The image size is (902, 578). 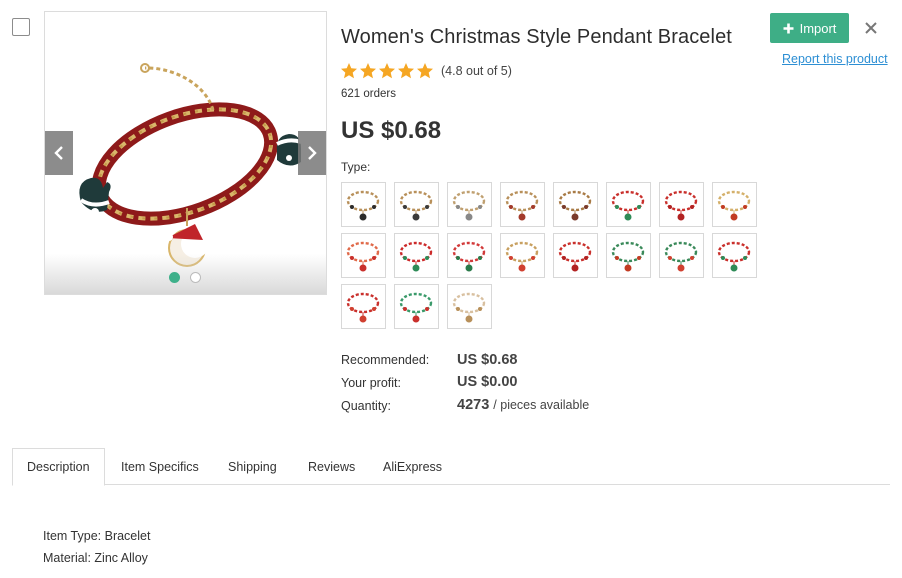 What do you see at coordinates (541, 405) in the screenshot?
I see `quantity-unit: / pieces available` at bounding box center [541, 405].